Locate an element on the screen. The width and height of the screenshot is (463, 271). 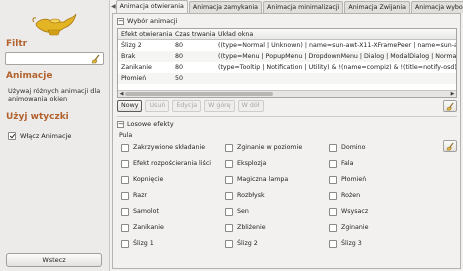
edit-button: Edycja is located at coordinates (187, 106).